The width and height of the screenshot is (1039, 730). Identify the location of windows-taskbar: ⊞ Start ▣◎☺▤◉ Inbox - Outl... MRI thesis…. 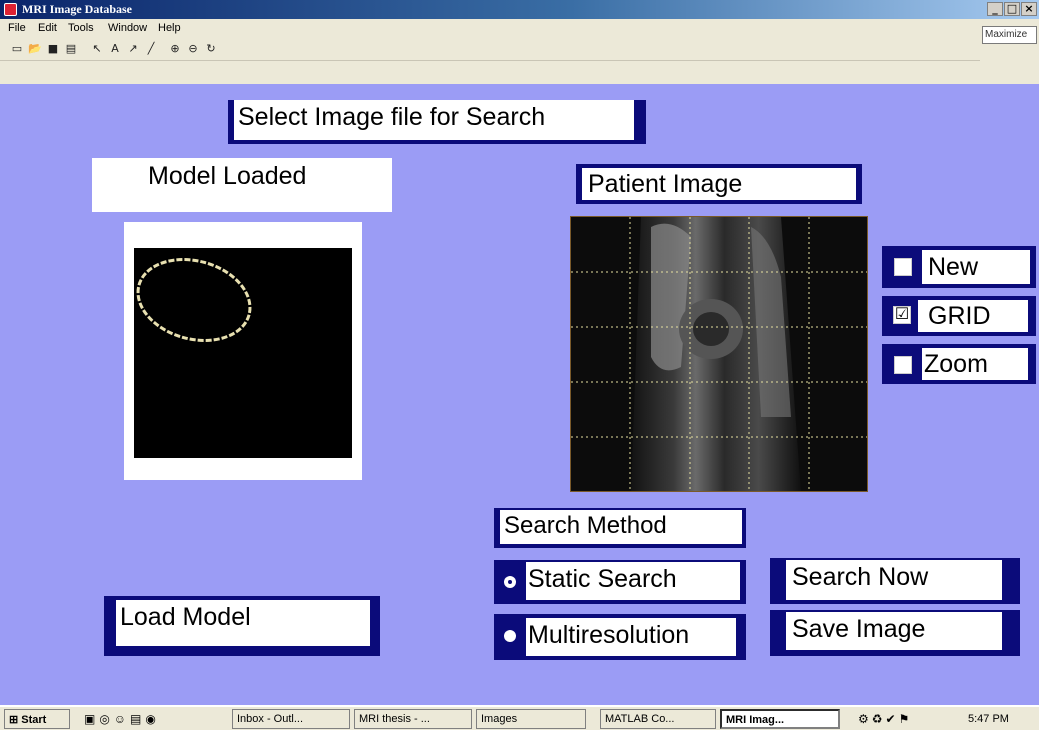
(519, 717).